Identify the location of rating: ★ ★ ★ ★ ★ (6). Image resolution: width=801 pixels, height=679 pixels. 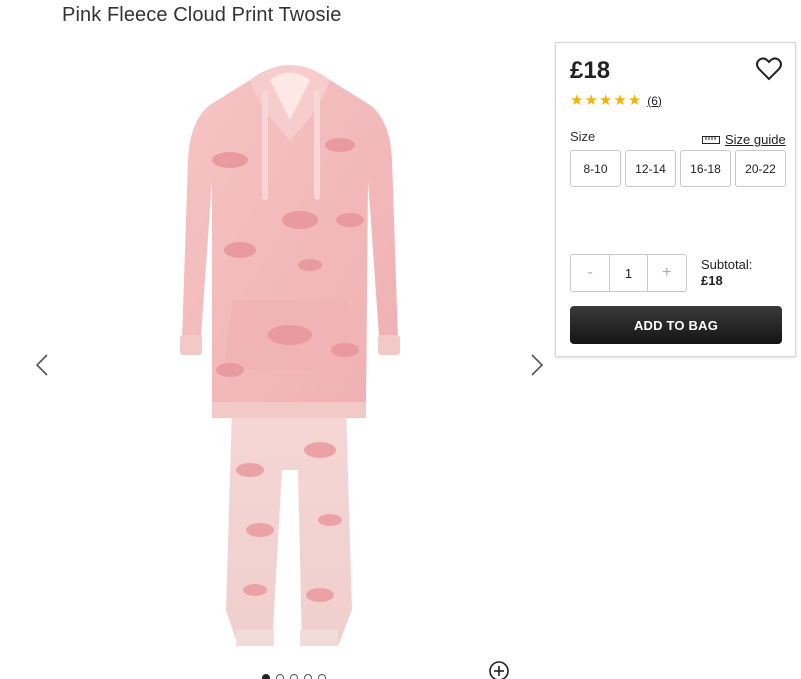
(616, 100).